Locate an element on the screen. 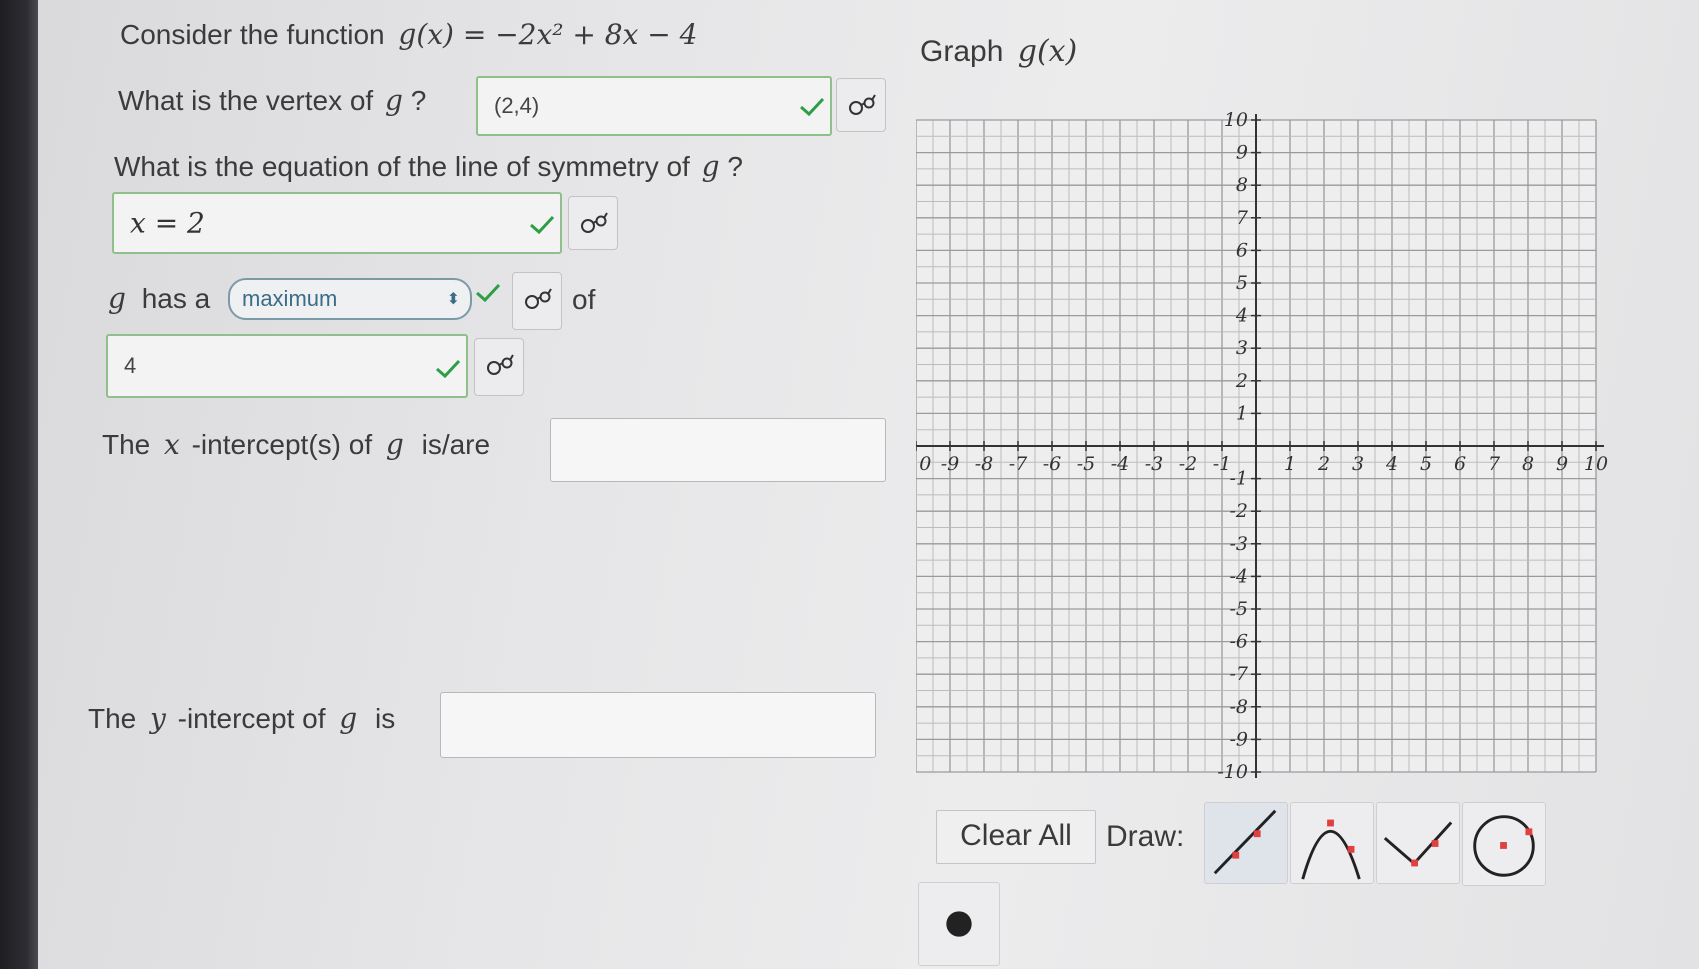 The width and height of the screenshot is (1699, 969). line-tool-button is located at coordinates (1246, 843).